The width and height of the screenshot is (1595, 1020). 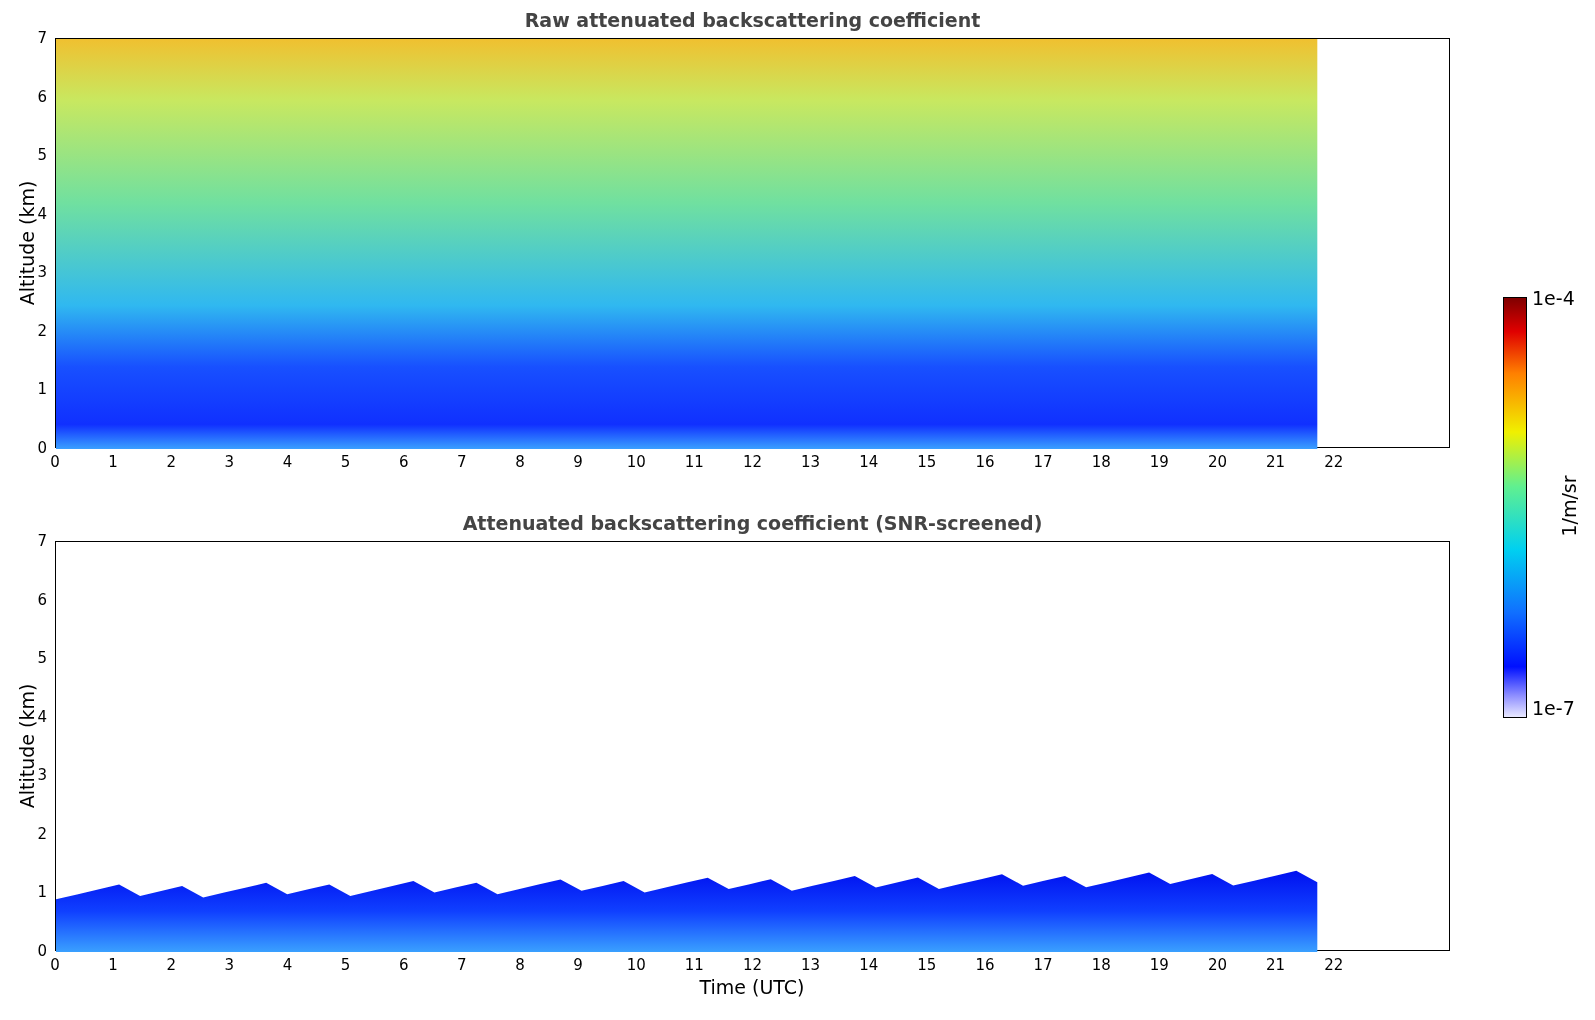 I want to click on colorbar-max-label: 1e-4, so click(x=1553, y=298).